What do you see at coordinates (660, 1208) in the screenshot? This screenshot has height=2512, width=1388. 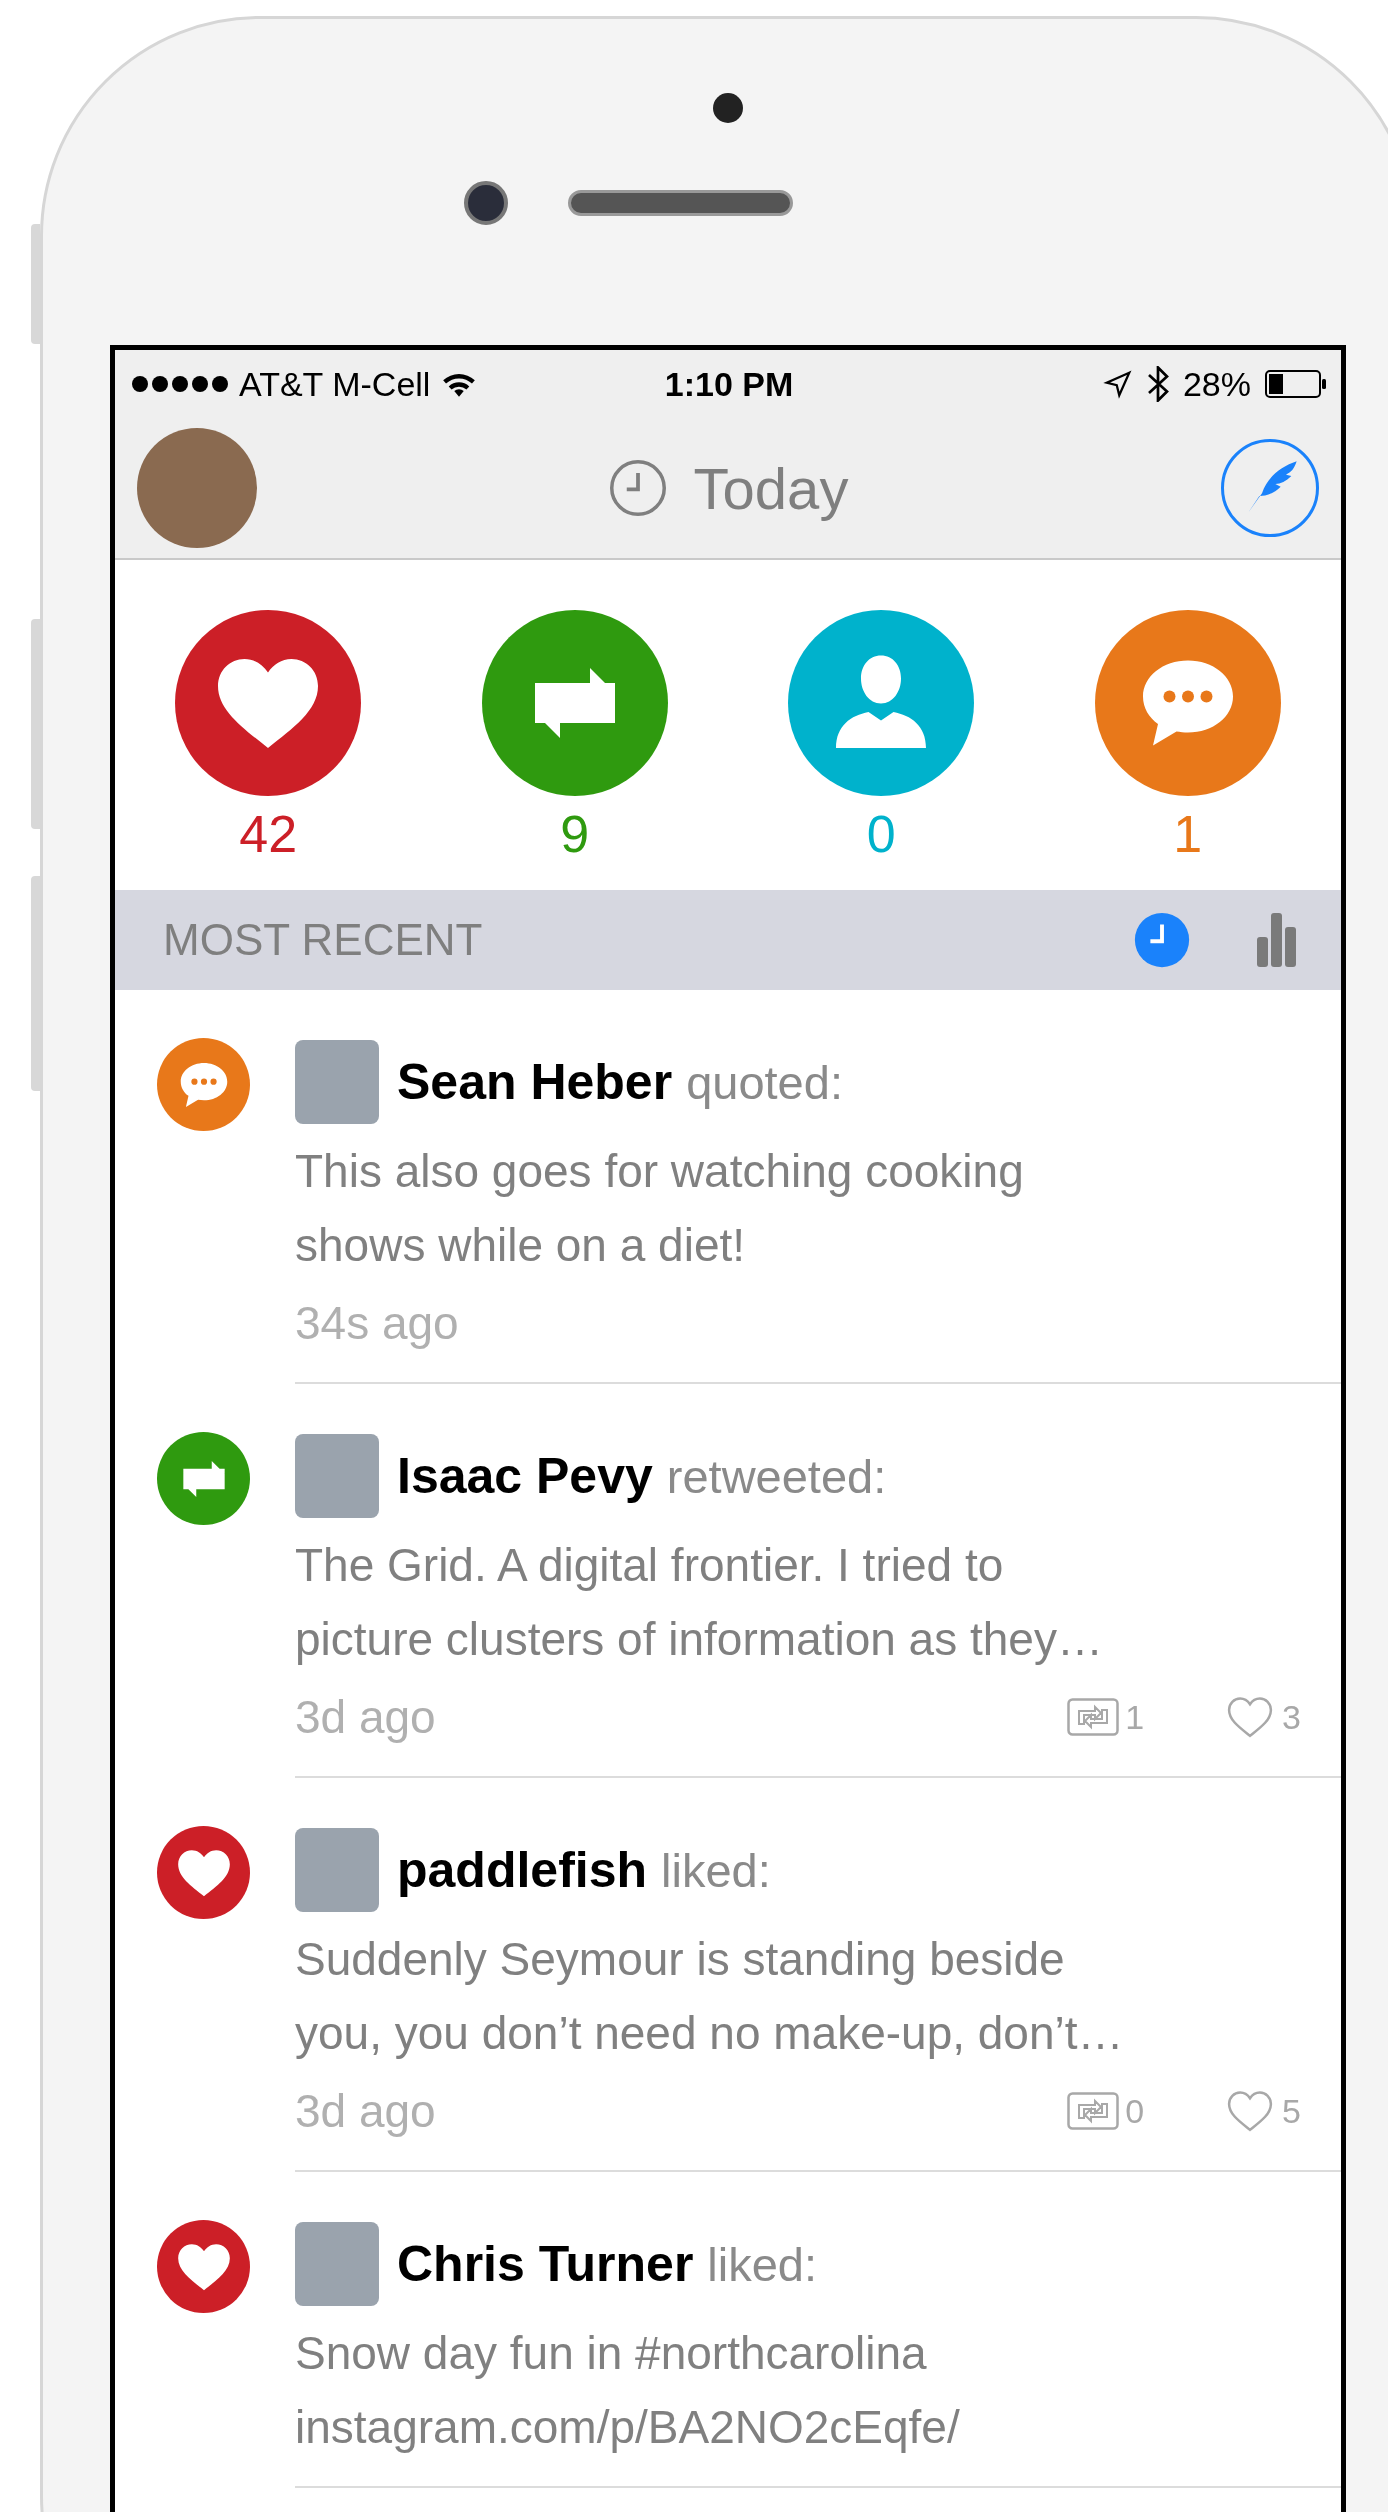 I see `tweet-text: This also goes for watching cooking shows while on a diet!` at bounding box center [660, 1208].